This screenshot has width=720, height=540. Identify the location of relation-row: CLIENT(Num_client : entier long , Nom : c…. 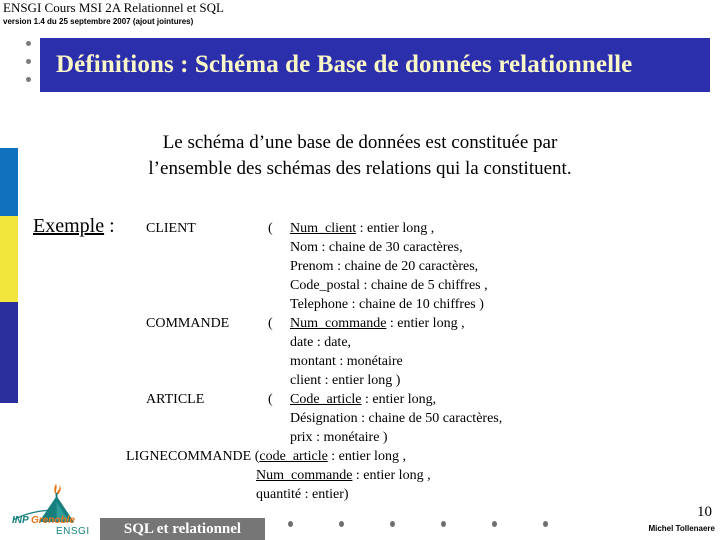
(426, 266).